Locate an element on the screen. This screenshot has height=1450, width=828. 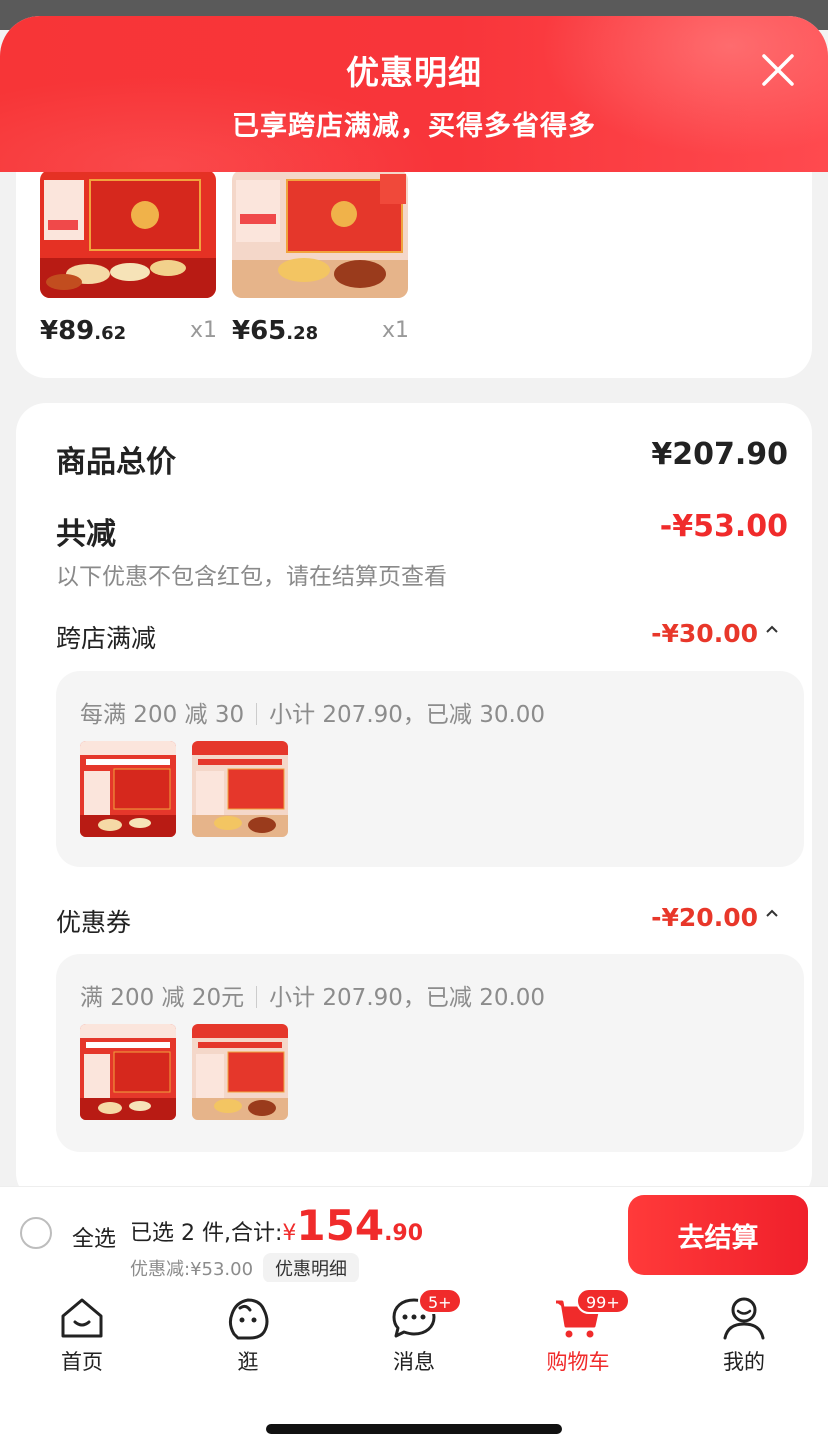
tab-home: 首页 is located at coordinates (82, 1333).